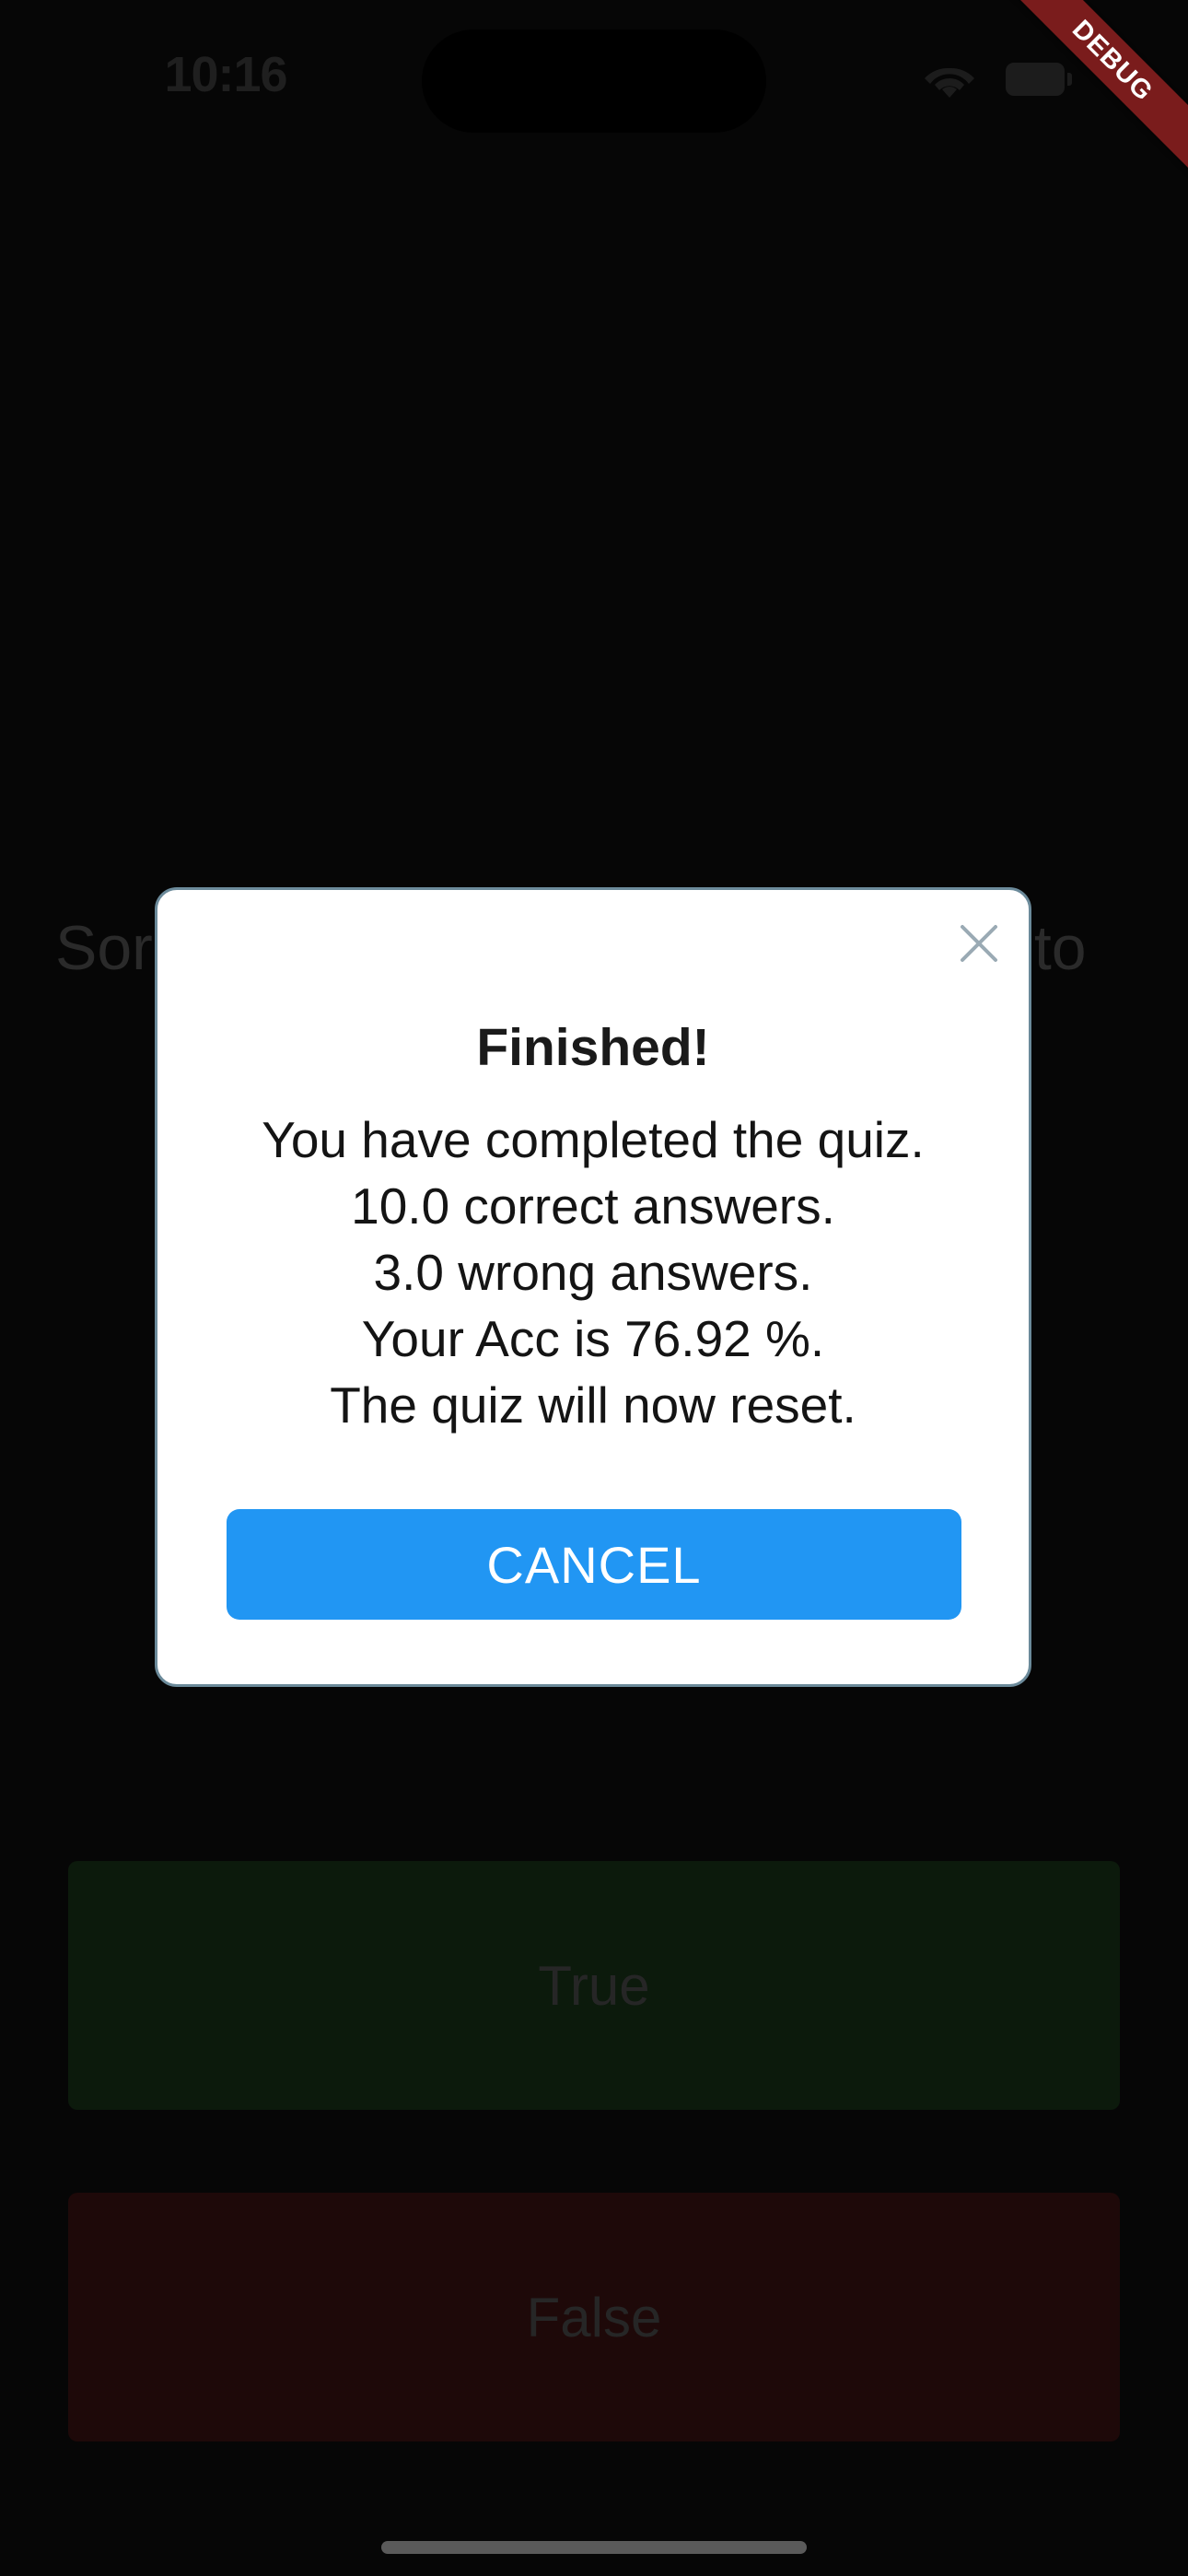 This screenshot has height=2576, width=1188. I want to click on cancel-button: CANCEL, so click(594, 1564).